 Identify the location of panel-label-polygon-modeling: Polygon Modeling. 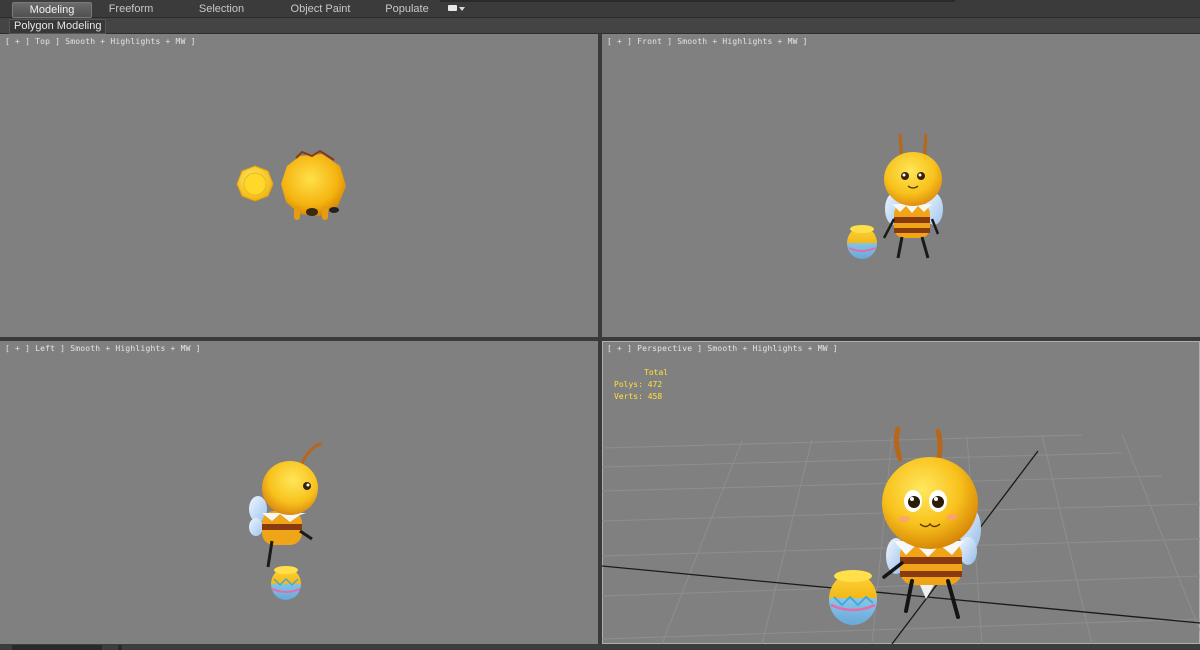
(58, 26).